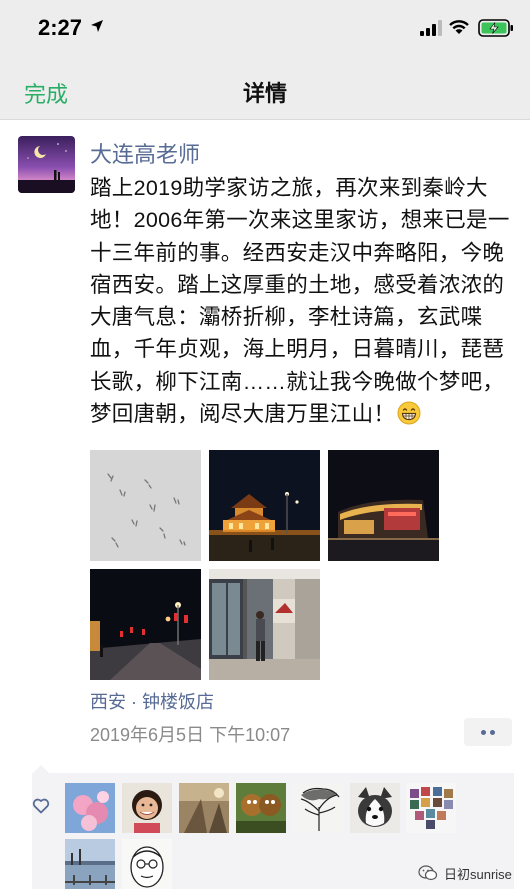 This screenshot has width=530, height=889. I want to click on battery-charging-icon, so click(495, 28).